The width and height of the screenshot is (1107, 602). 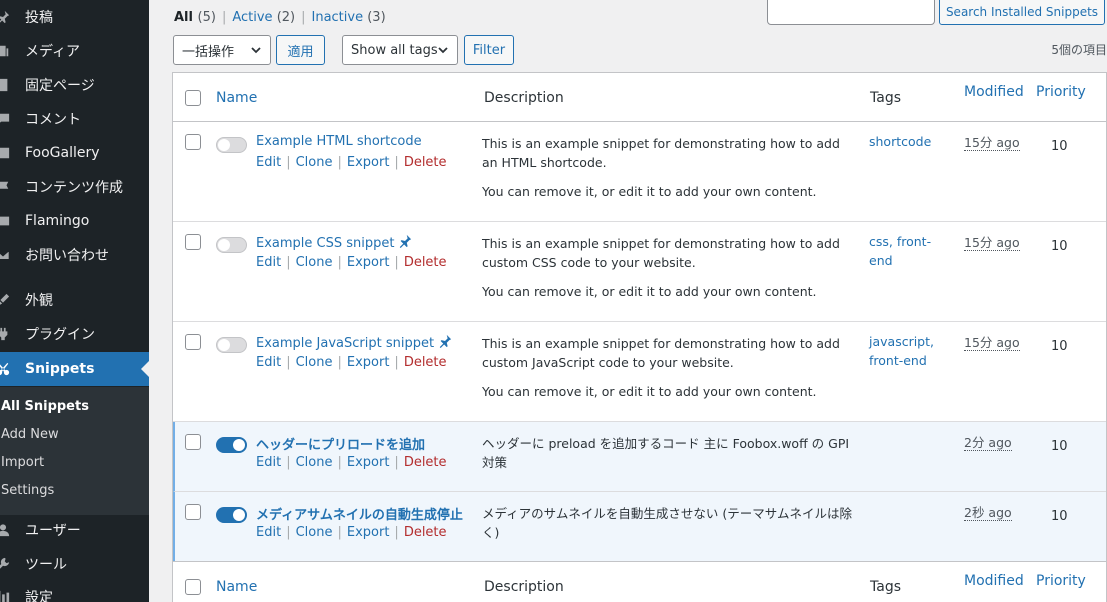 I want to click on mail-icon, so click(x=5, y=255).